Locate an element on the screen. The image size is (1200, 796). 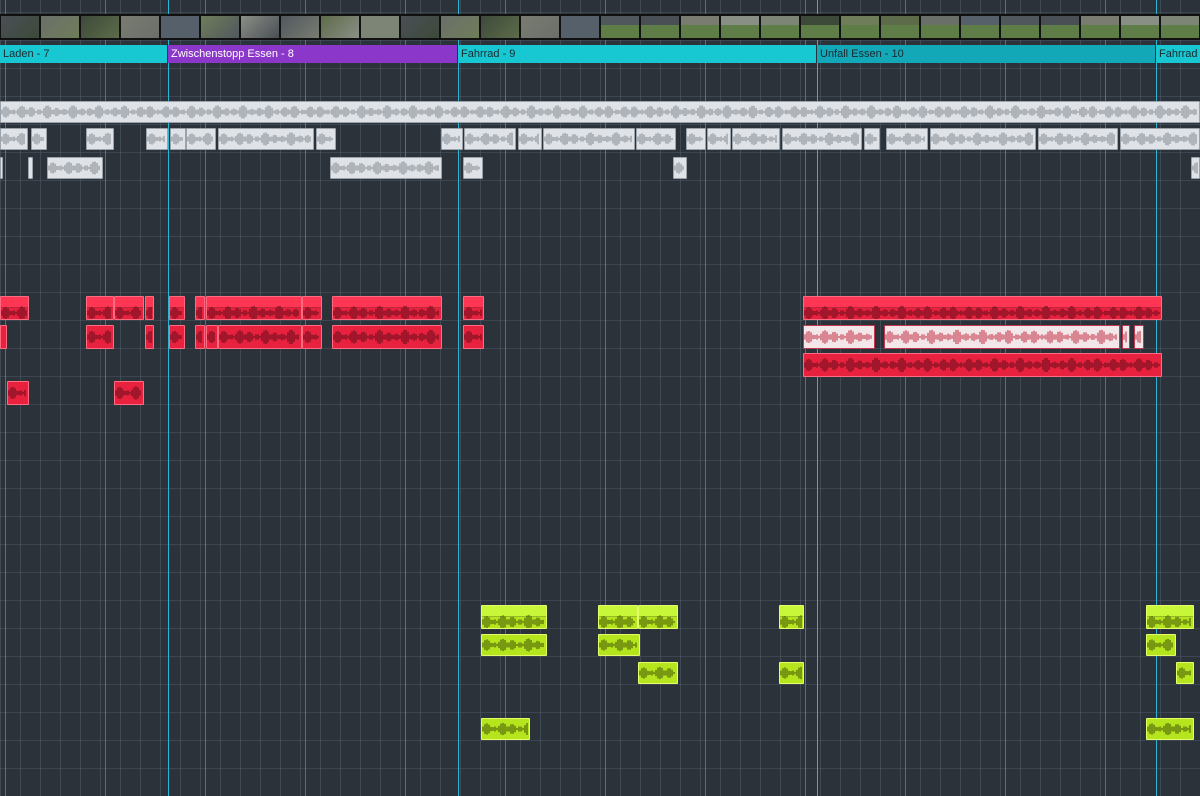
chapter-marker-zwischenstopp-essen: Zwischenstopp Essen - 8 is located at coordinates (312, 54).